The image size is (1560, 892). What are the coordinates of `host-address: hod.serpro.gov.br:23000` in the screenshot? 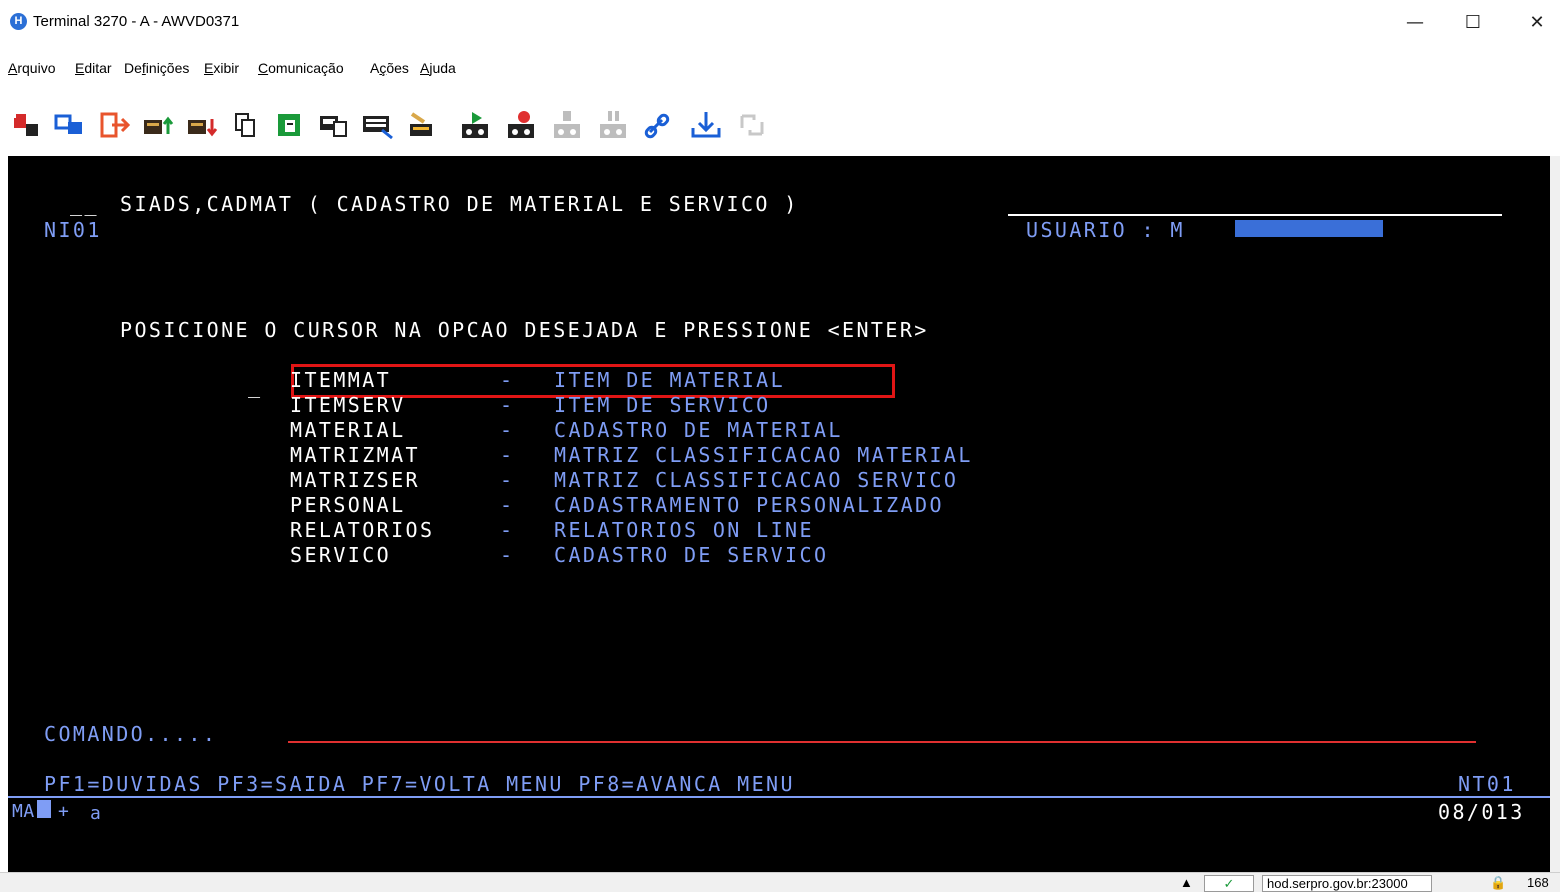 It's located at (1347, 883).